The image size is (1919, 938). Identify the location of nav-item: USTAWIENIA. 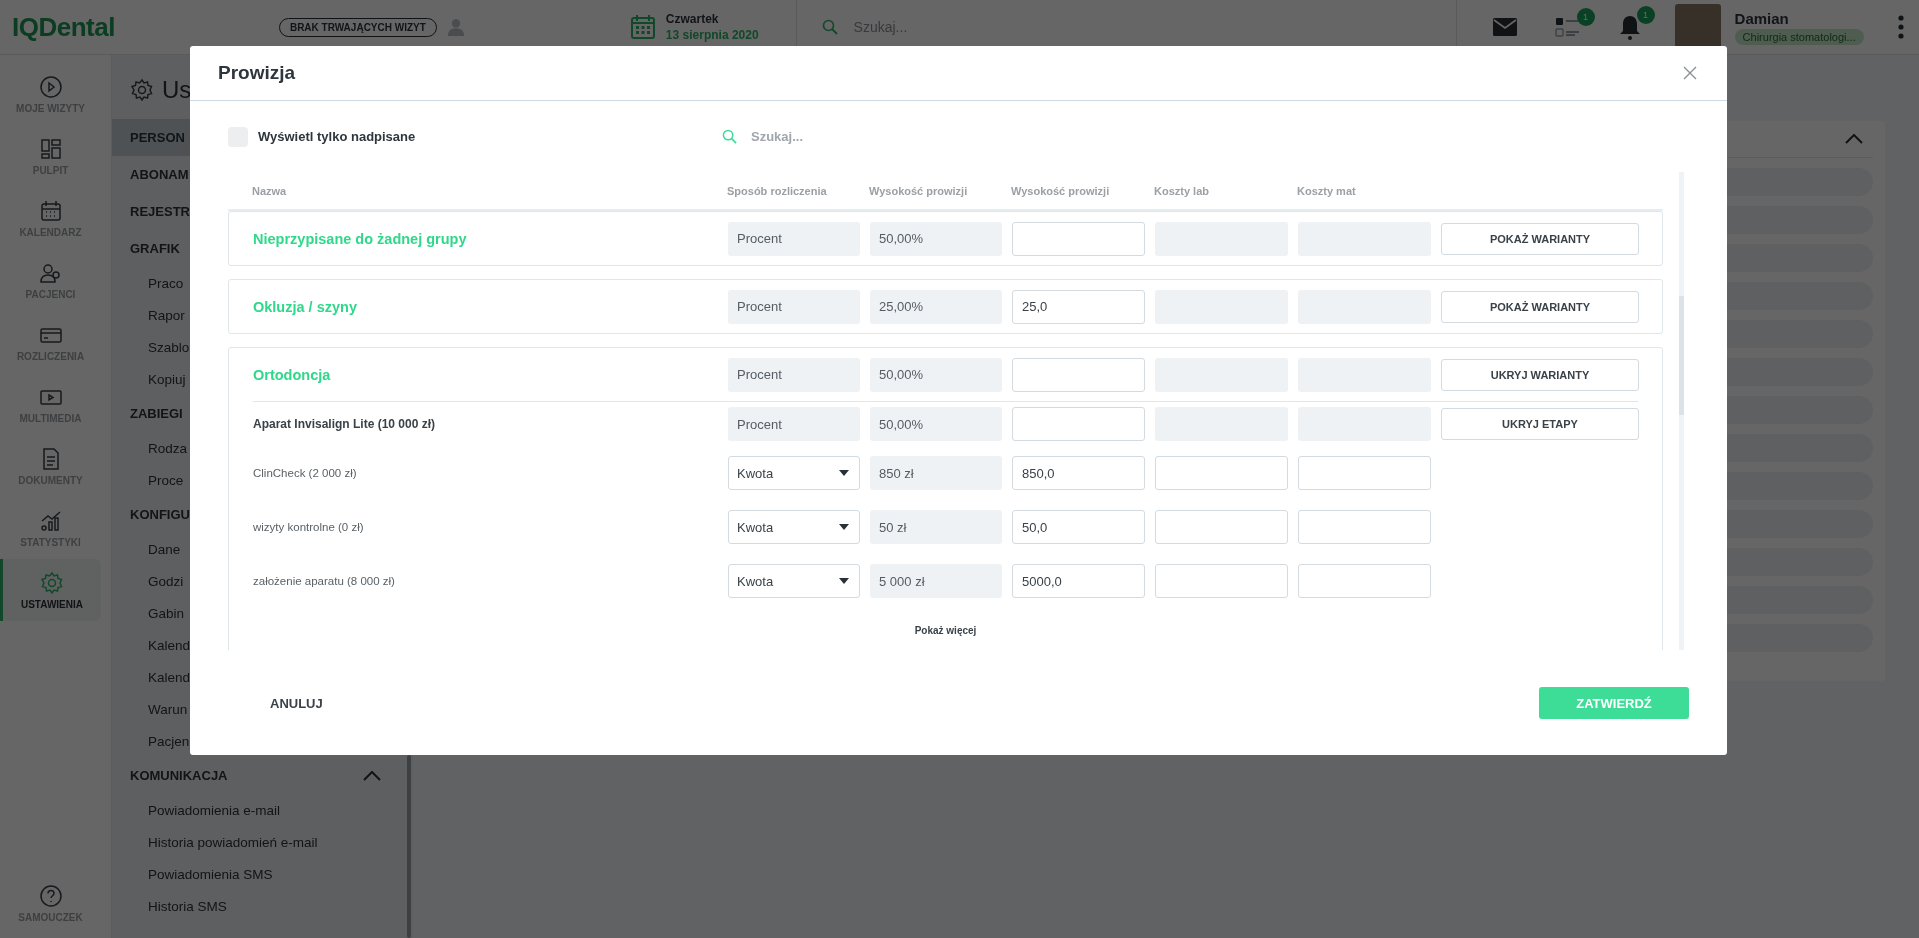
(50, 590).